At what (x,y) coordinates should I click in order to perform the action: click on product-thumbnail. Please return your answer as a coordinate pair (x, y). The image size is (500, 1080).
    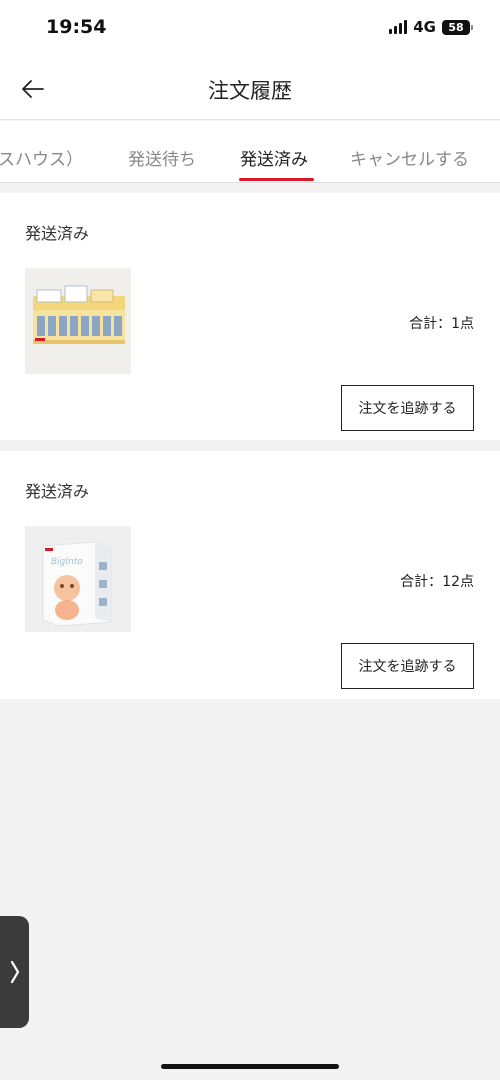
    Looking at the image, I should click on (78, 321).